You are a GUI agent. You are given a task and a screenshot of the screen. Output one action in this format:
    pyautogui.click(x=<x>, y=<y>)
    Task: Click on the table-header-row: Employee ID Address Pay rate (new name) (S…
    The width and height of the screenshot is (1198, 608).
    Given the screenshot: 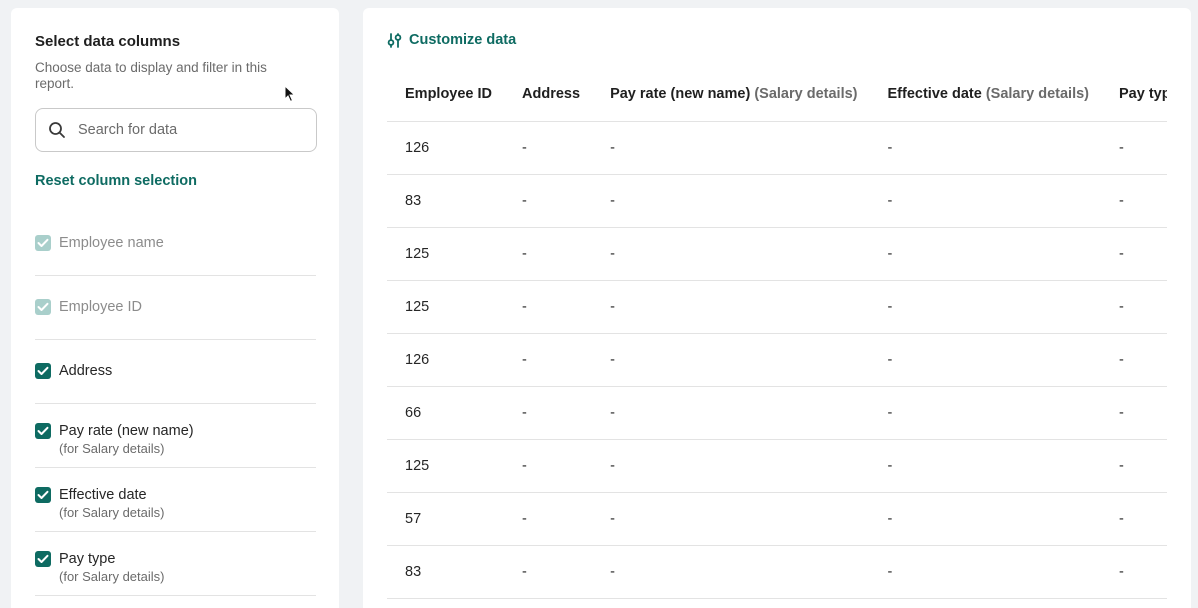 What is the action you would take?
    pyautogui.click(x=777, y=95)
    